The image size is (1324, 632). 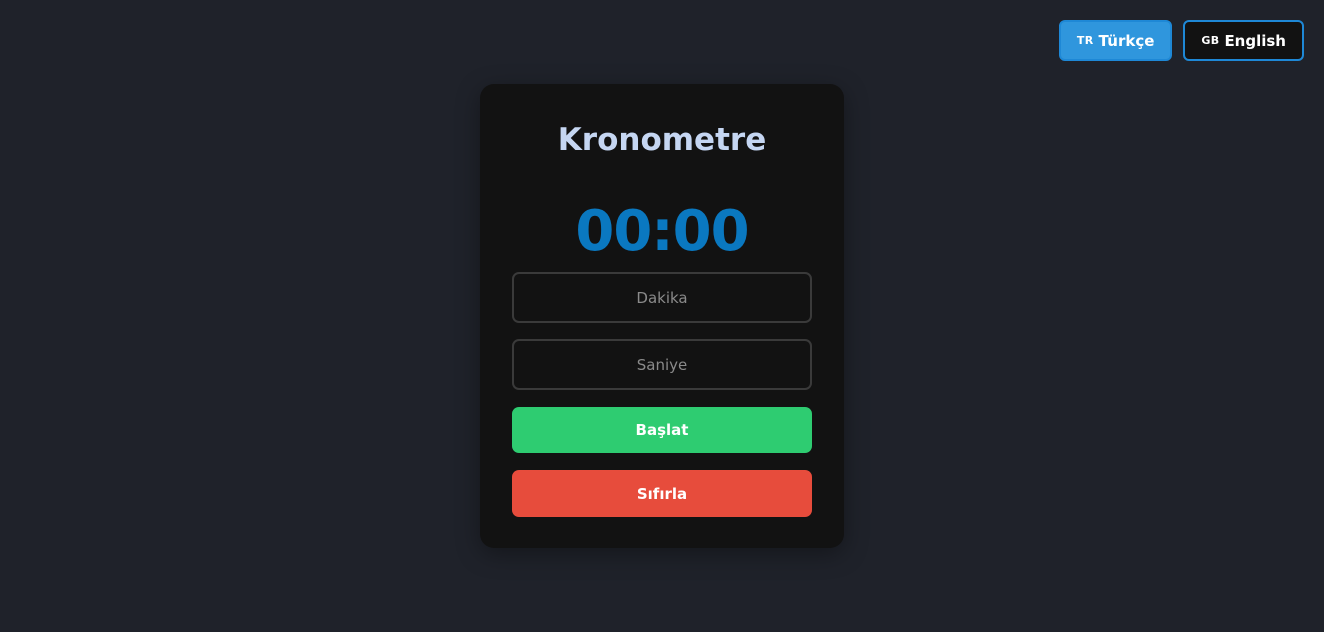 What do you see at coordinates (662, 430) in the screenshot?
I see `start-button: Başlat` at bounding box center [662, 430].